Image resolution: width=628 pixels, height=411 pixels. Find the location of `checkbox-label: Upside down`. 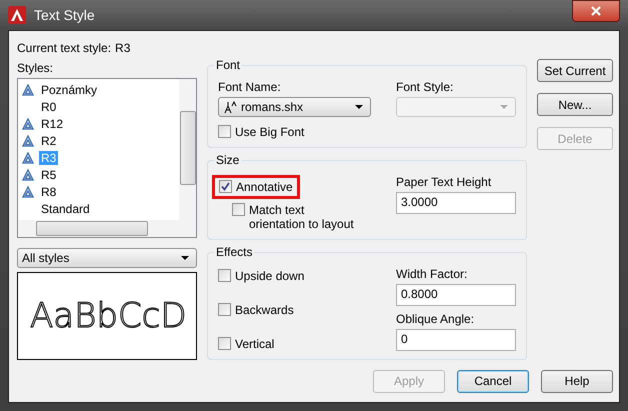

checkbox-label: Upside down is located at coordinates (269, 276).